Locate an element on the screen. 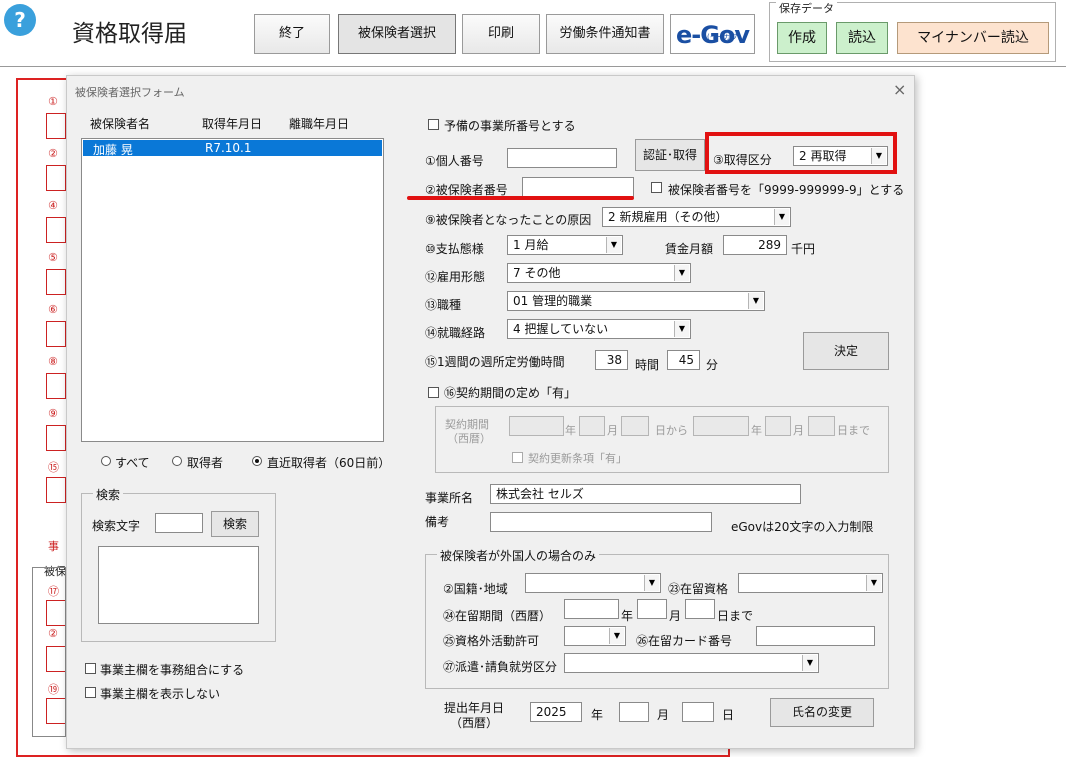 This screenshot has height=757, width=1066. filter-all-radio is located at coordinates (106, 461).